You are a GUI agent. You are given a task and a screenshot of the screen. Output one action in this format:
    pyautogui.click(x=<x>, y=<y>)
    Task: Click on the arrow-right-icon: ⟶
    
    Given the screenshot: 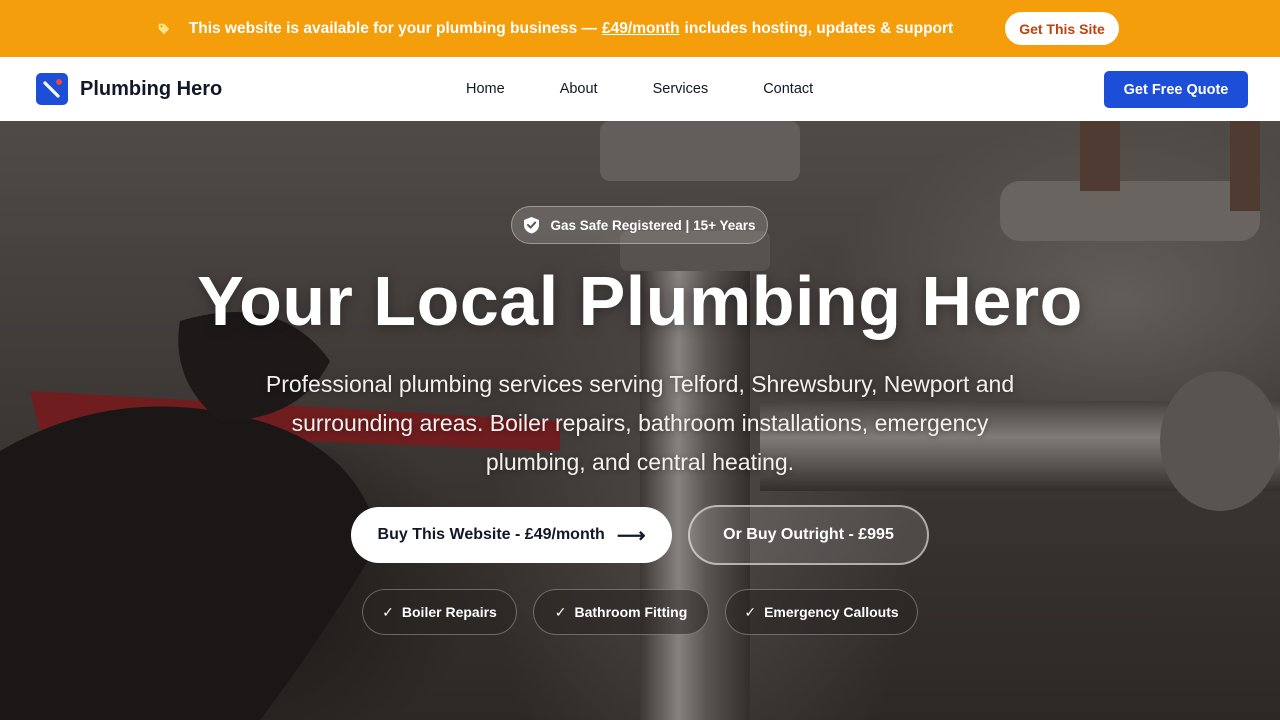 What is the action you would take?
    pyautogui.click(x=631, y=535)
    